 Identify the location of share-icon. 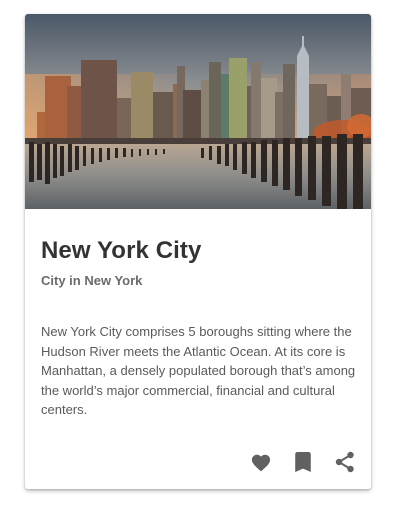
(344, 462).